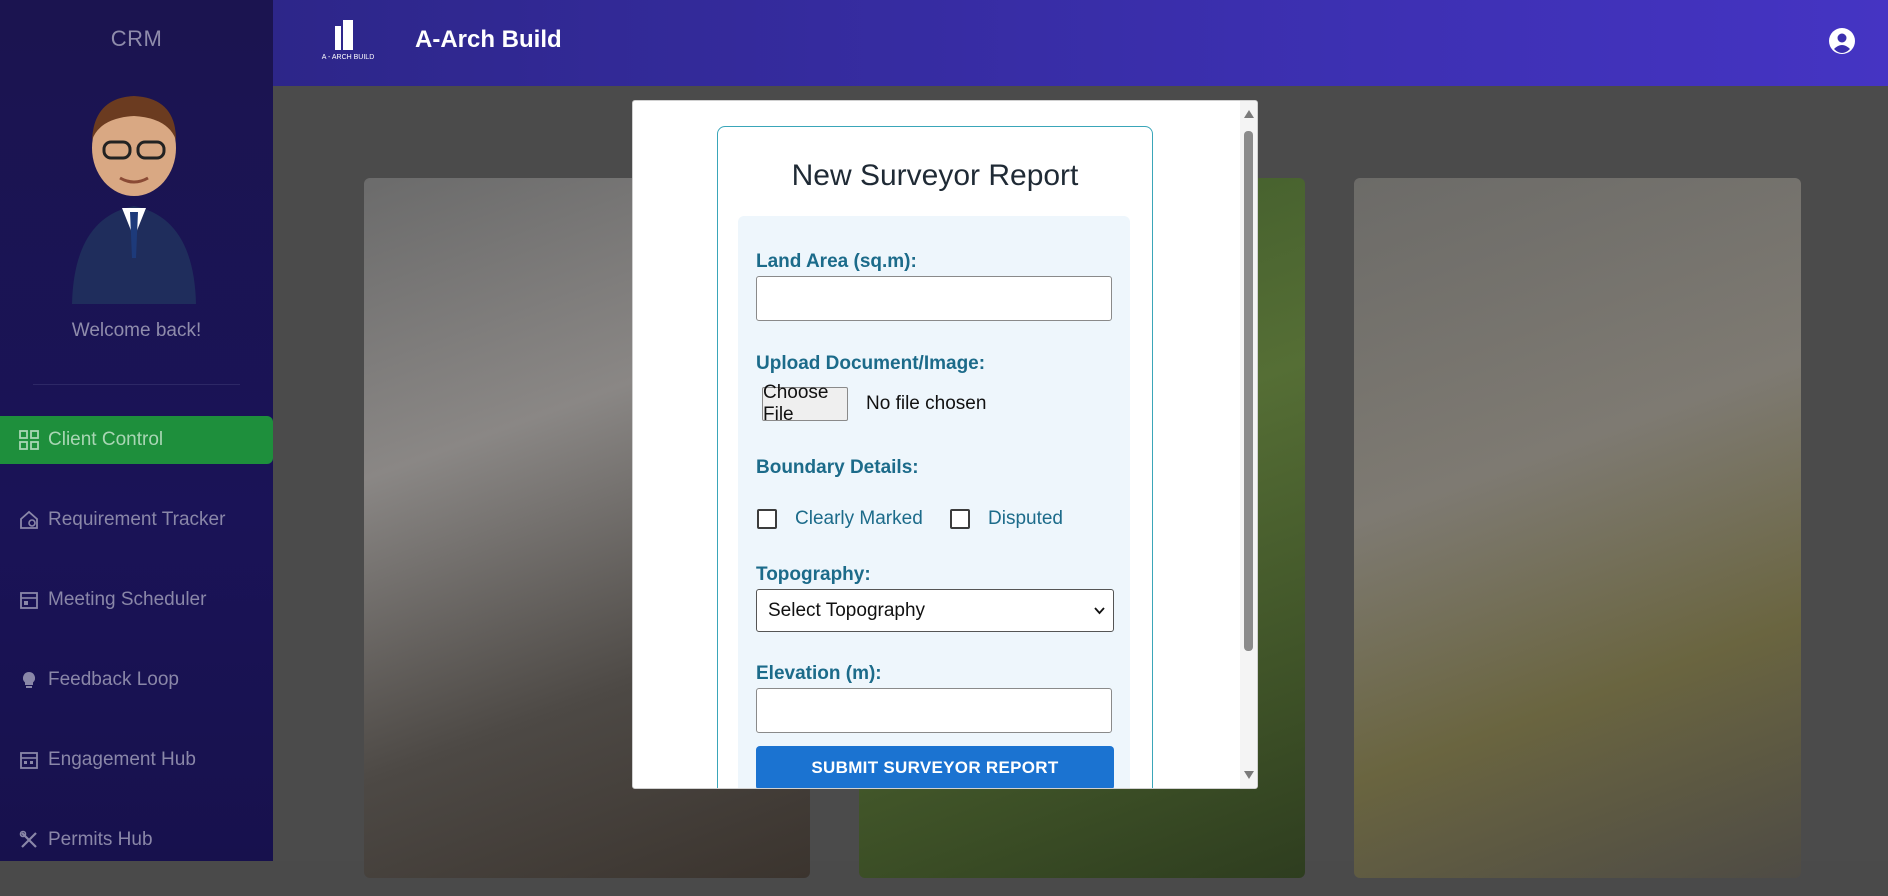  What do you see at coordinates (813, 574) in the screenshot?
I see `topography-label: Topography:` at bounding box center [813, 574].